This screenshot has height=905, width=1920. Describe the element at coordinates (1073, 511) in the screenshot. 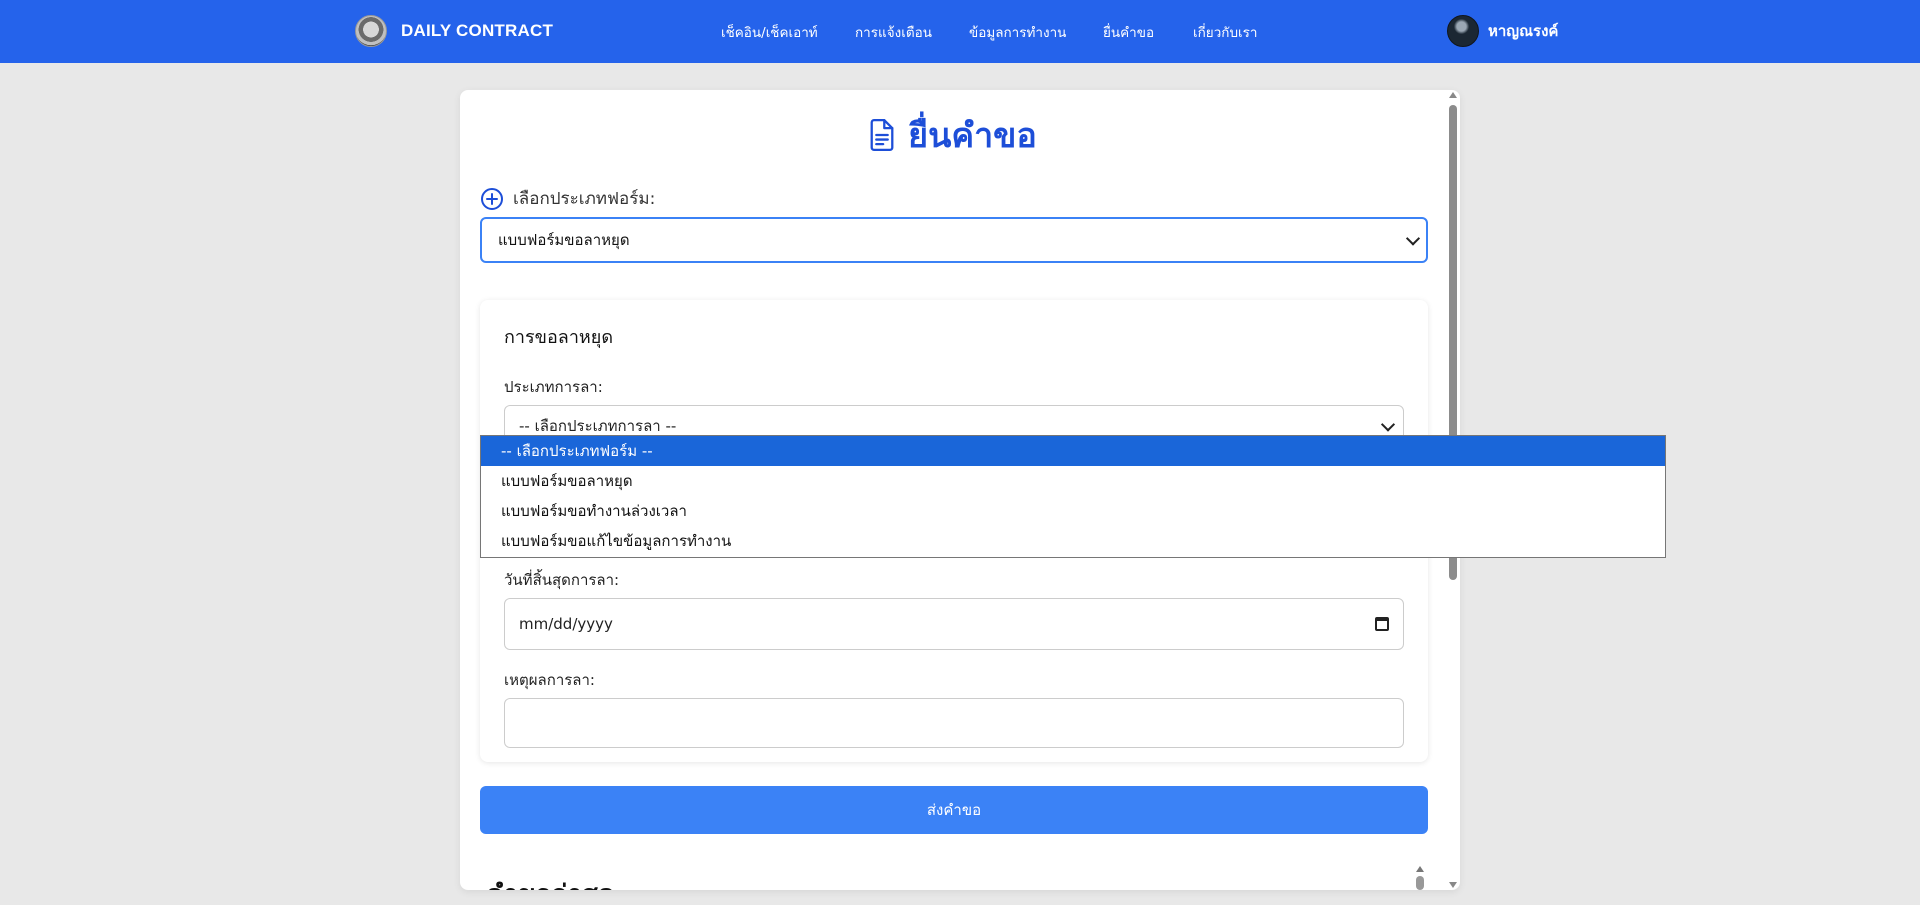

I see `dropdown-option-overtime: แบบฟอร์มขอทำงานล่วงเวลา` at that location.